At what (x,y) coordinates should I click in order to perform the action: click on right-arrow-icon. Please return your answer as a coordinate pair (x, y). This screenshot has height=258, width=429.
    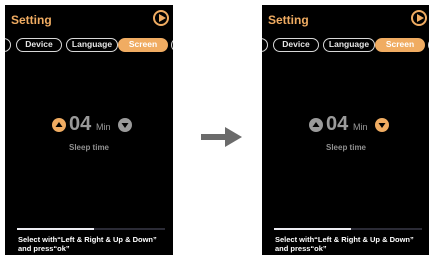
    Looking at the image, I should click on (221, 137).